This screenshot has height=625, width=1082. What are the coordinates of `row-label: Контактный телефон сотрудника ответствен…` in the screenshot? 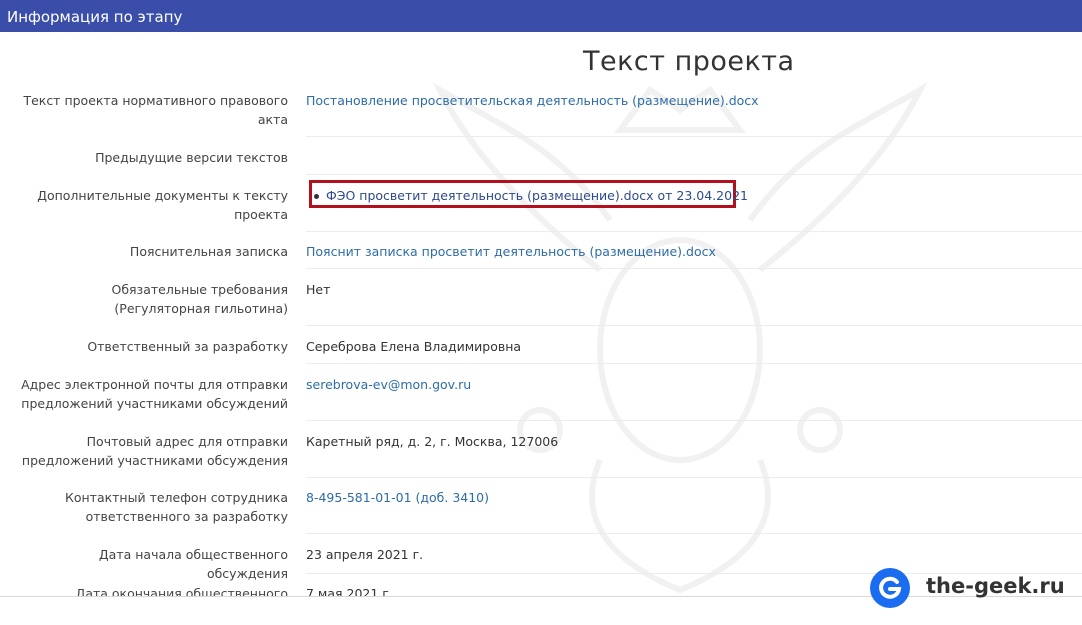 It's located at (176, 507).